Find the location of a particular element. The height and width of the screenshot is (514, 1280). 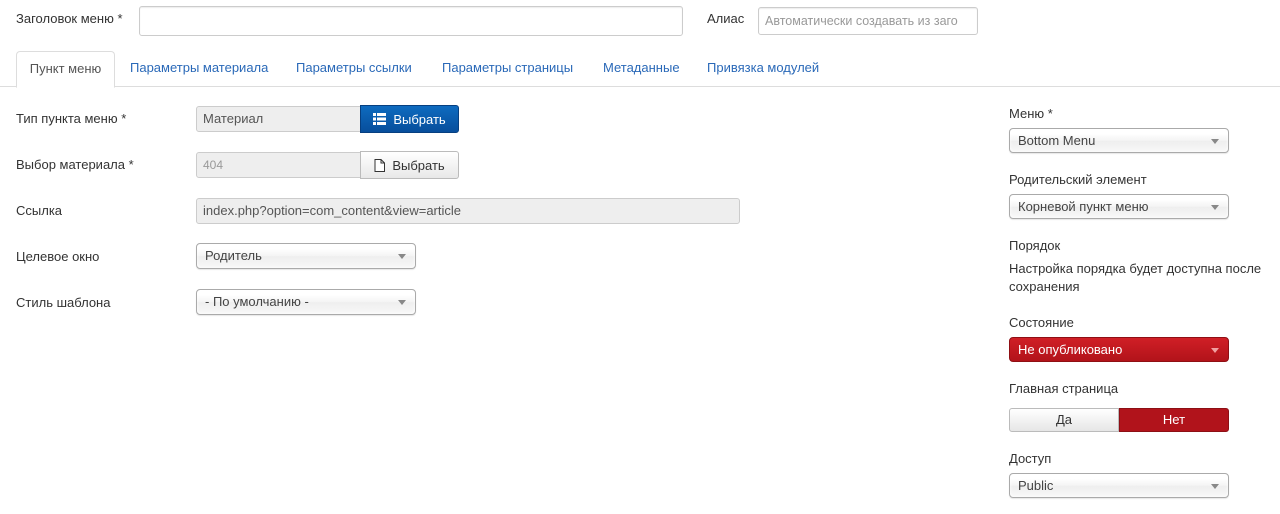

target-window-value: Родитель is located at coordinates (233, 255).